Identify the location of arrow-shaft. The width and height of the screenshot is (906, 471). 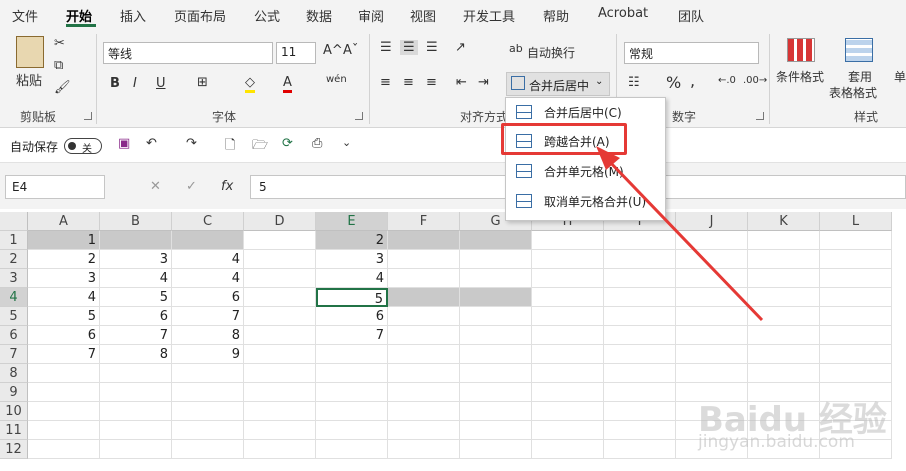
(685, 240).